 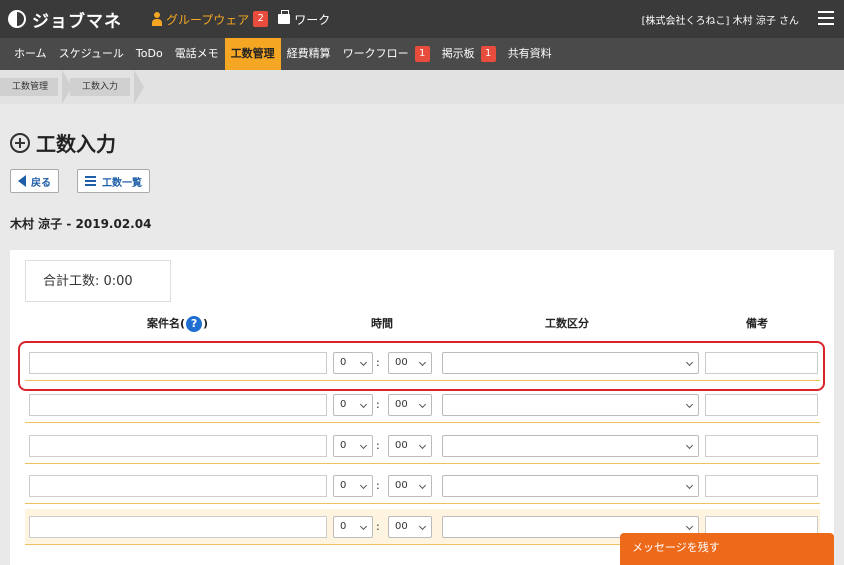 What do you see at coordinates (252, 54) in the screenshot?
I see `nav-man-hours: 工数管理` at bounding box center [252, 54].